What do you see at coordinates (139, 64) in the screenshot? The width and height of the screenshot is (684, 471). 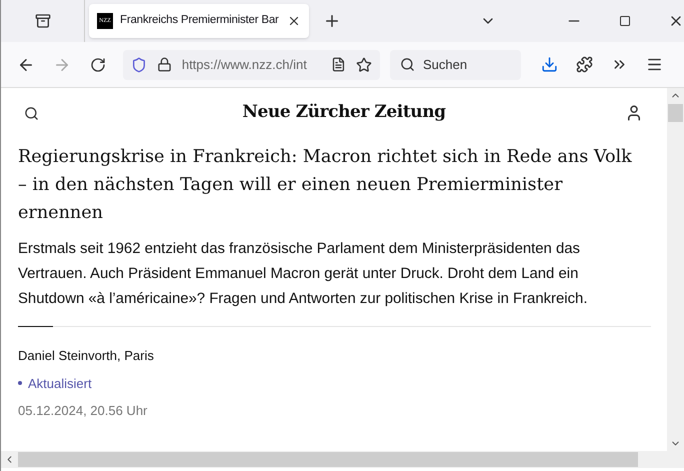 I see `shield-icon` at bounding box center [139, 64].